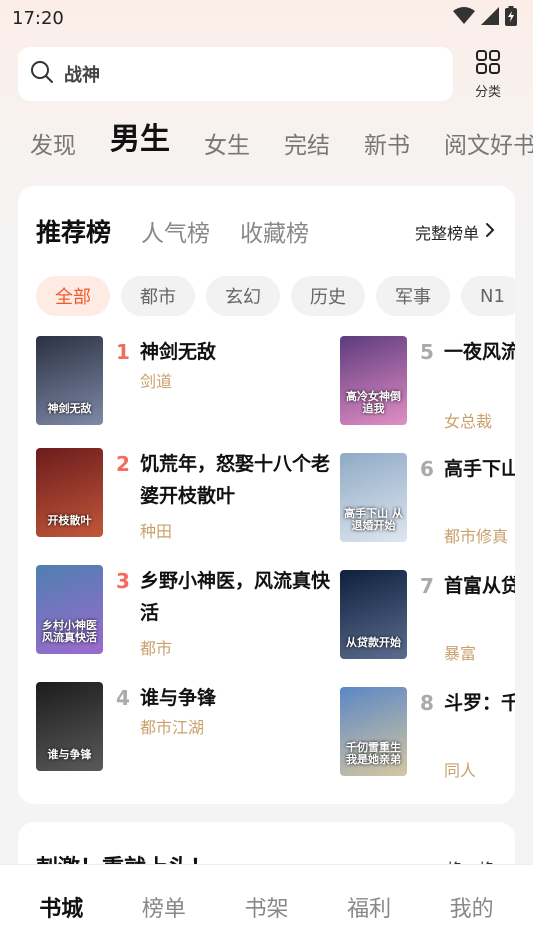  What do you see at coordinates (490, 18) in the screenshot?
I see `signal-icon` at bounding box center [490, 18].